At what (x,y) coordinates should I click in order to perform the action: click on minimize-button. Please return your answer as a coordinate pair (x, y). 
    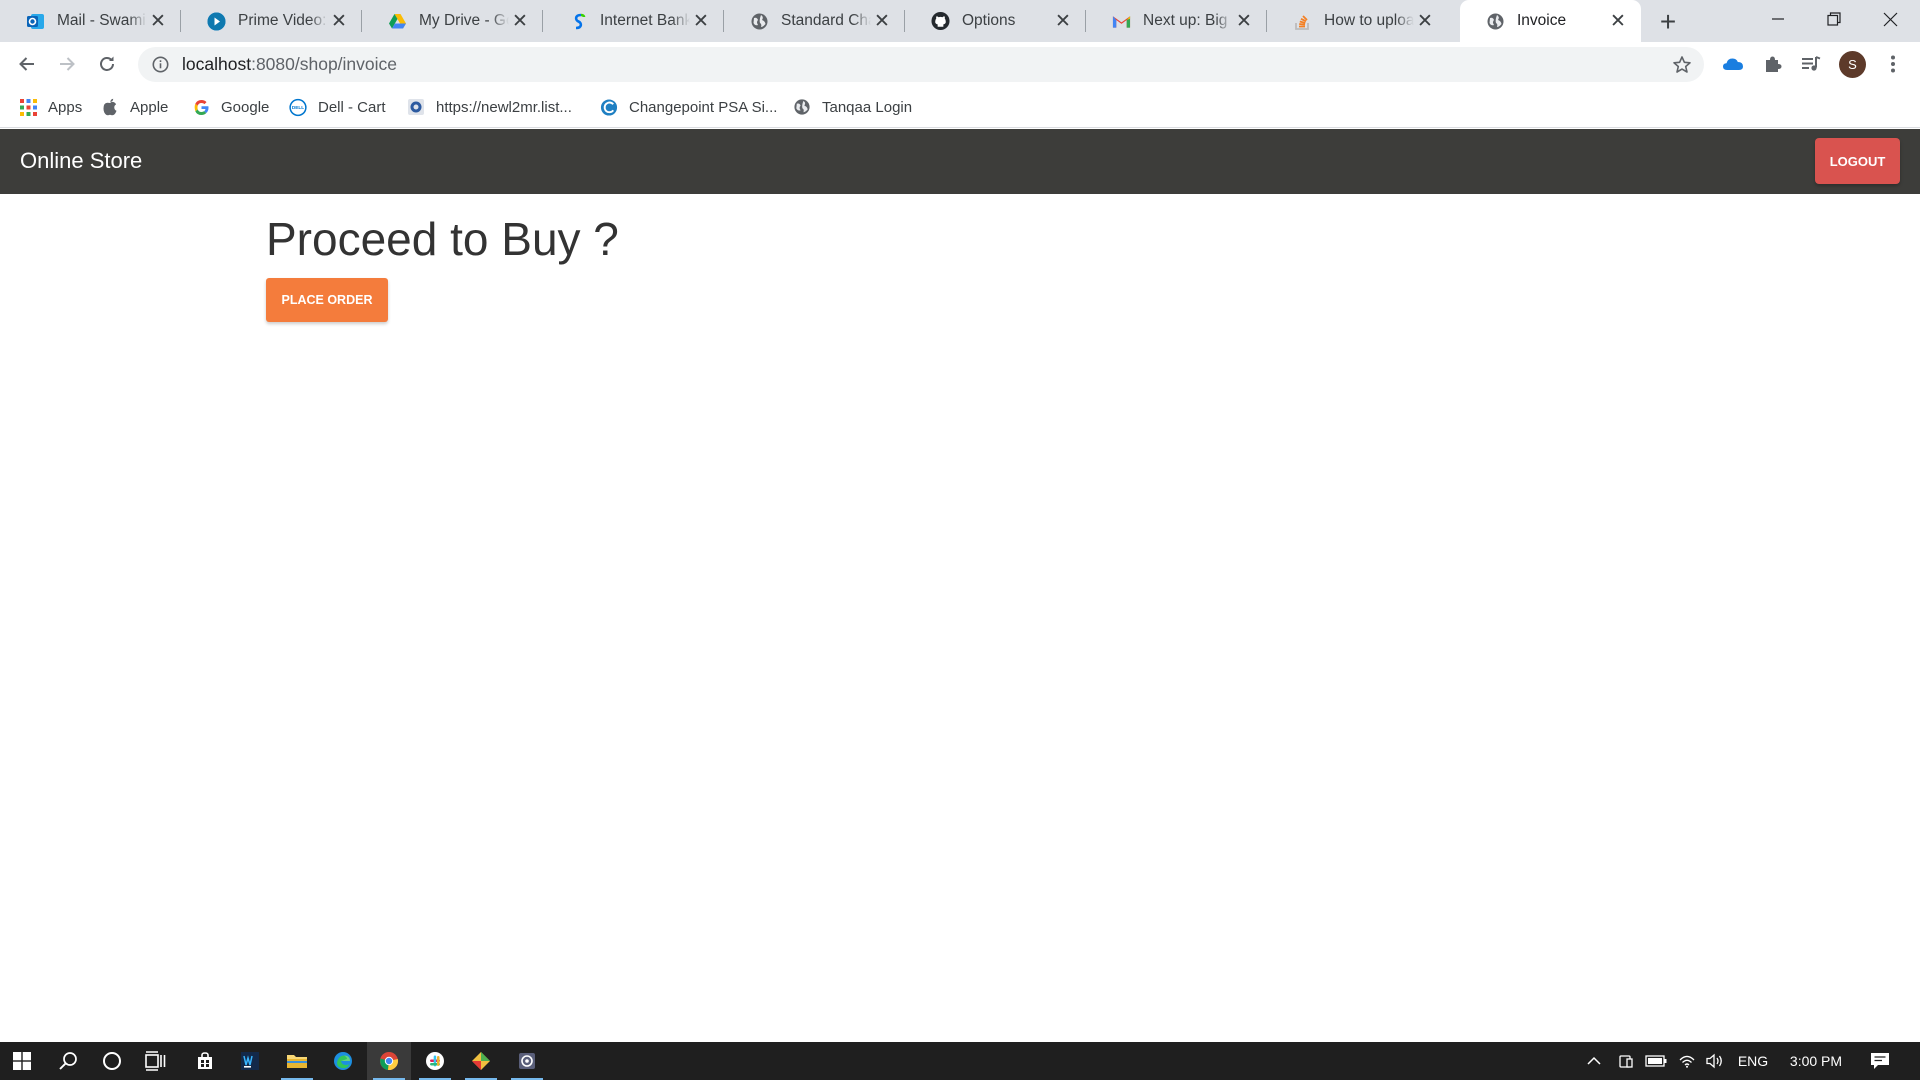
    Looking at the image, I should click on (1778, 19).